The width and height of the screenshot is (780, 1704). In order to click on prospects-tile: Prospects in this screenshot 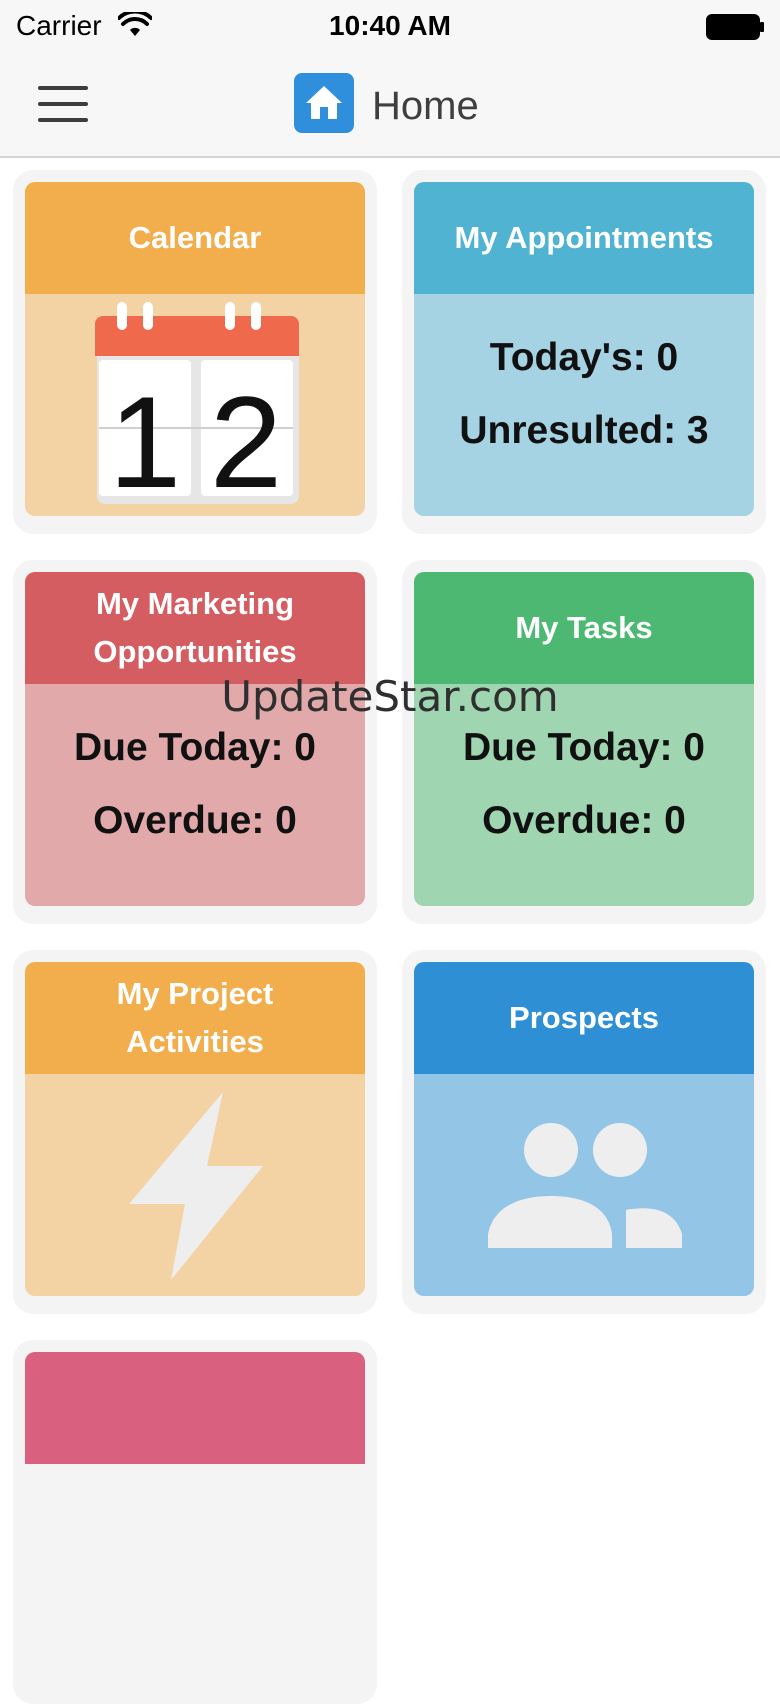, I will do `click(584, 1129)`.